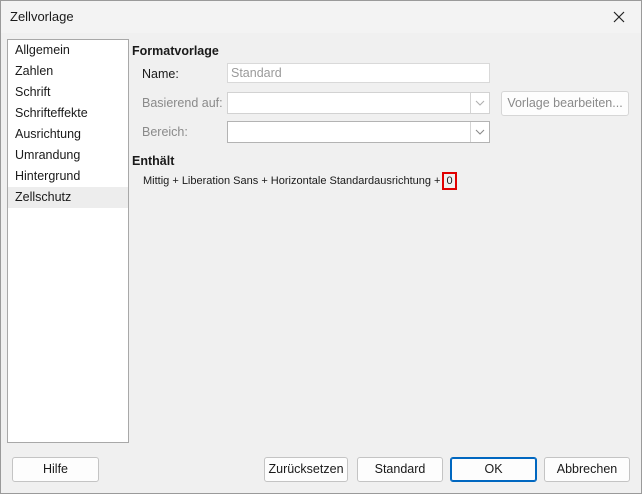 This screenshot has height=494, width=642. What do you see at coordinates (68, 176) in the screenshot?
I see `sidebar-item-hintergrund: Hintergrund` at bounding box center [68, 176].